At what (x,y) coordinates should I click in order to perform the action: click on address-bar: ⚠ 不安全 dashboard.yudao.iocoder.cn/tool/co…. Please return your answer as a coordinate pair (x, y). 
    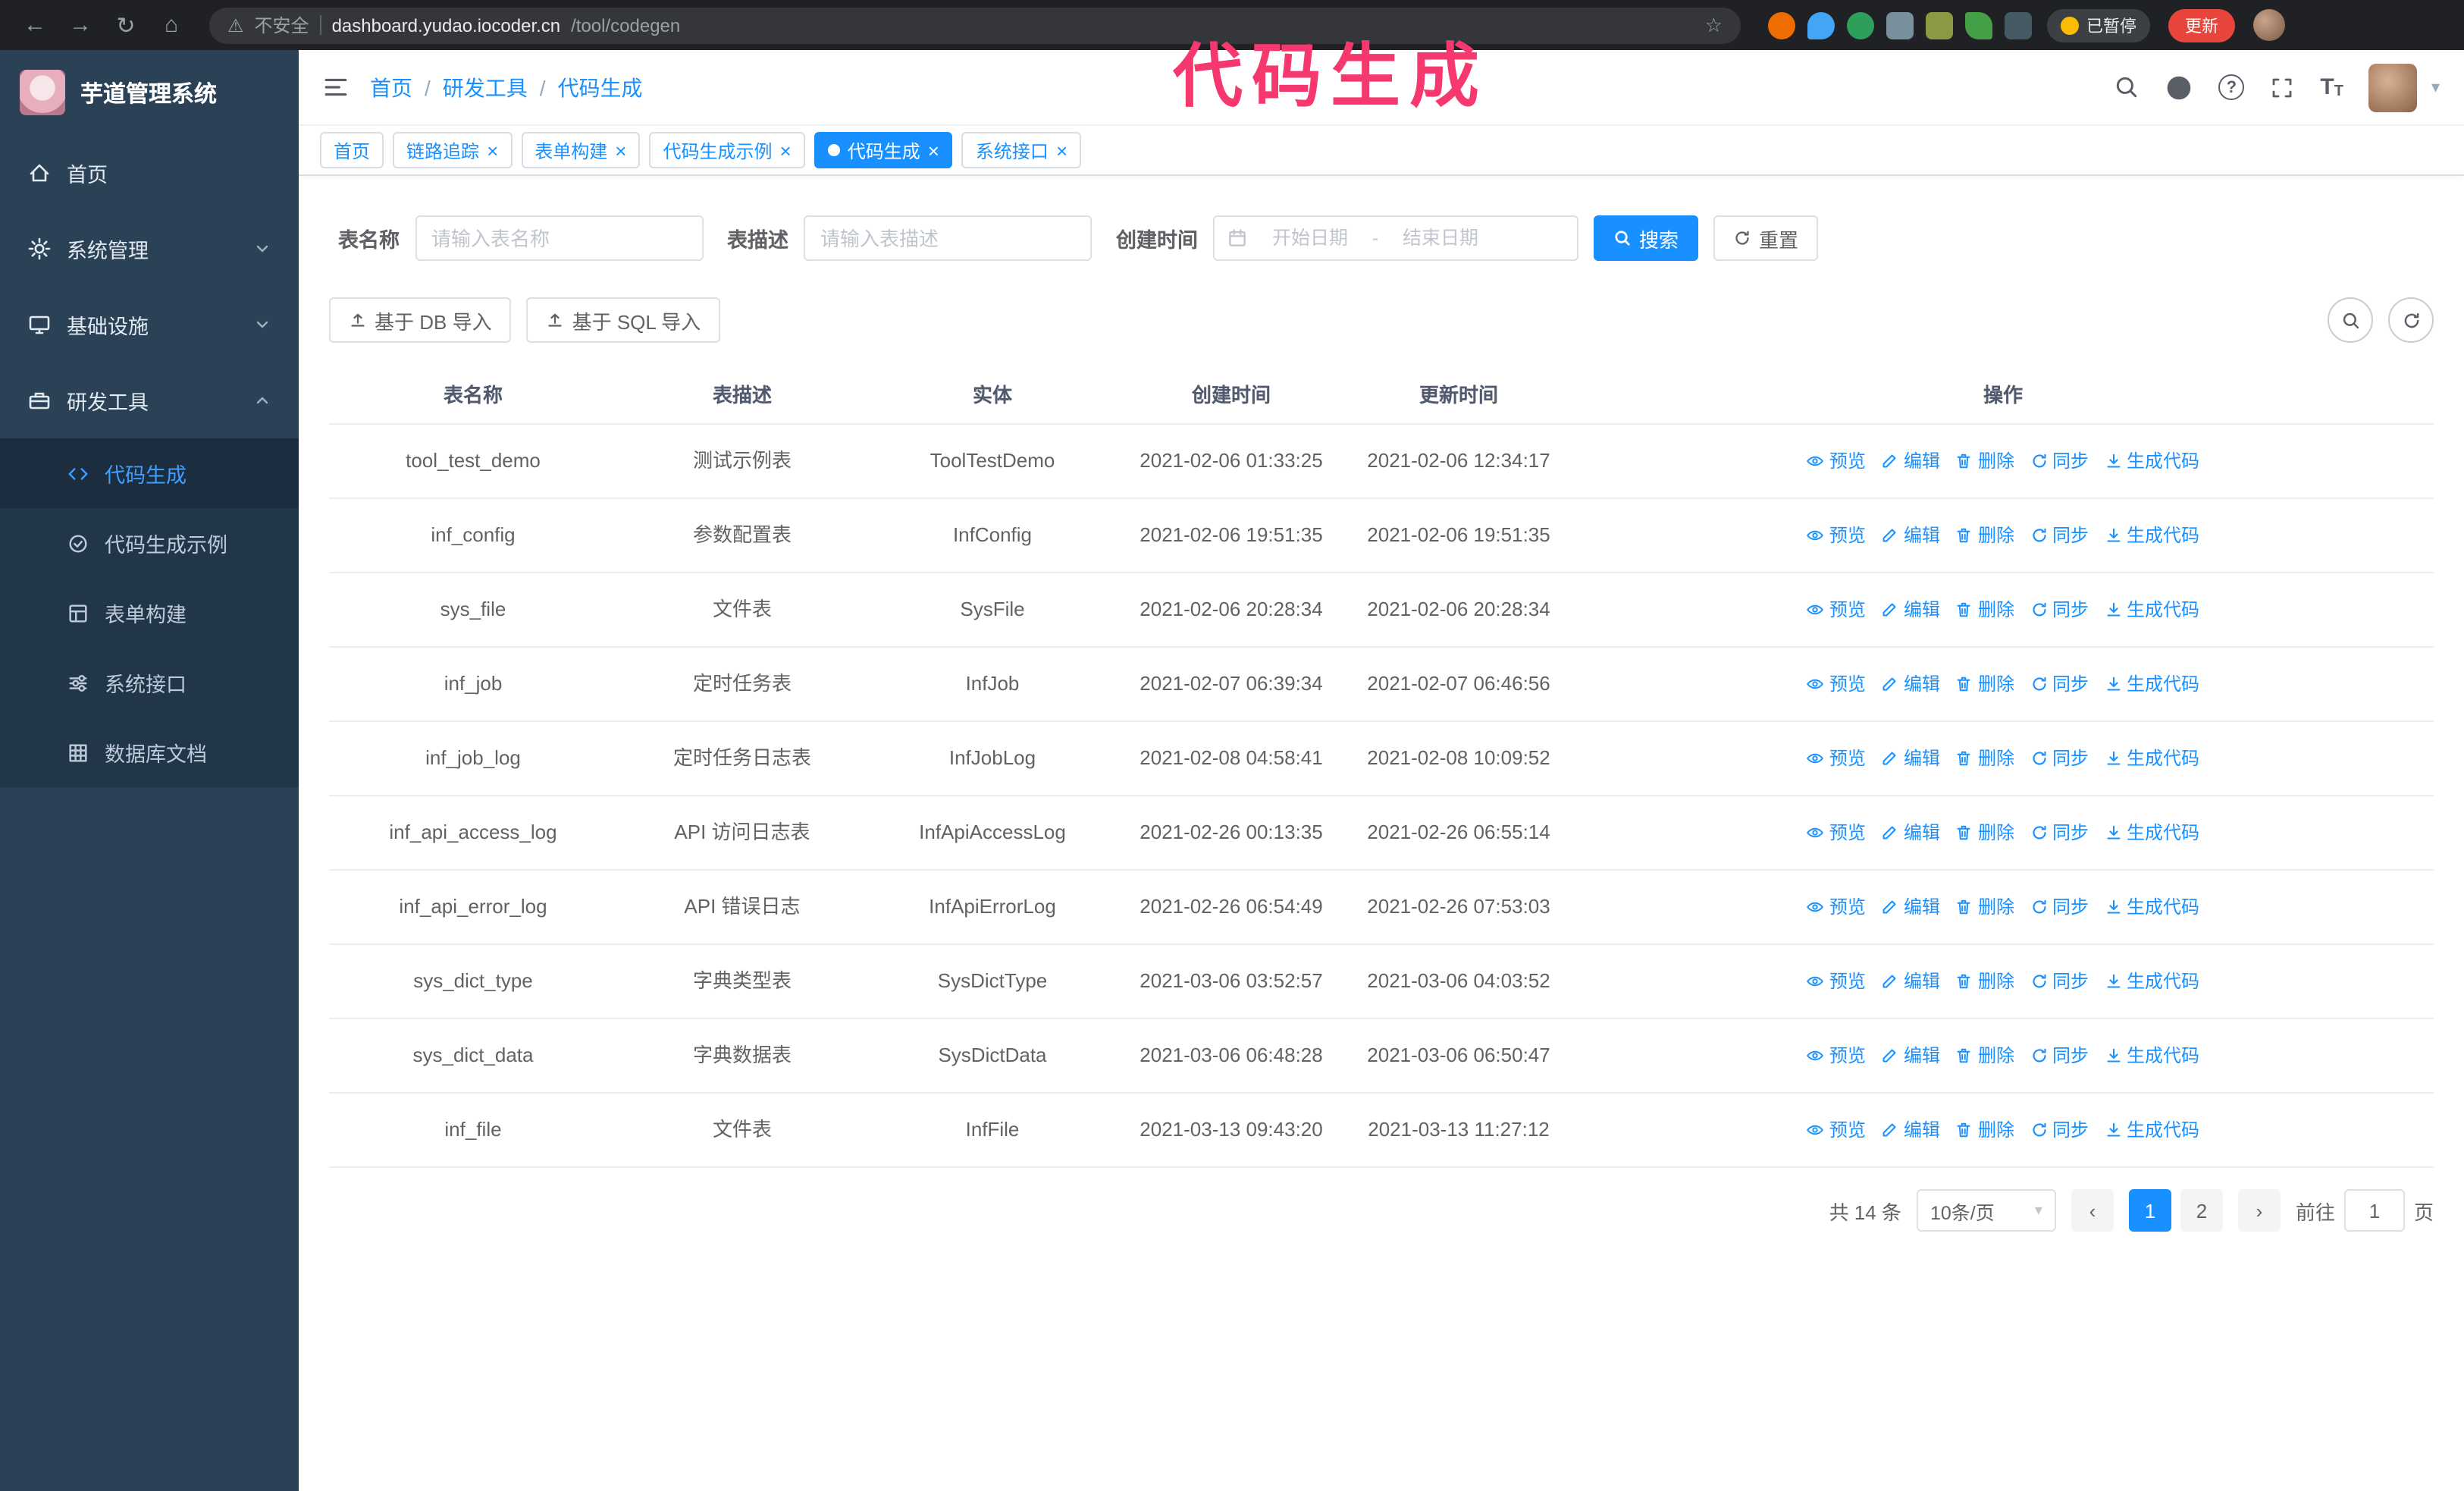
    Looking at the image, I should click on (975, 25).